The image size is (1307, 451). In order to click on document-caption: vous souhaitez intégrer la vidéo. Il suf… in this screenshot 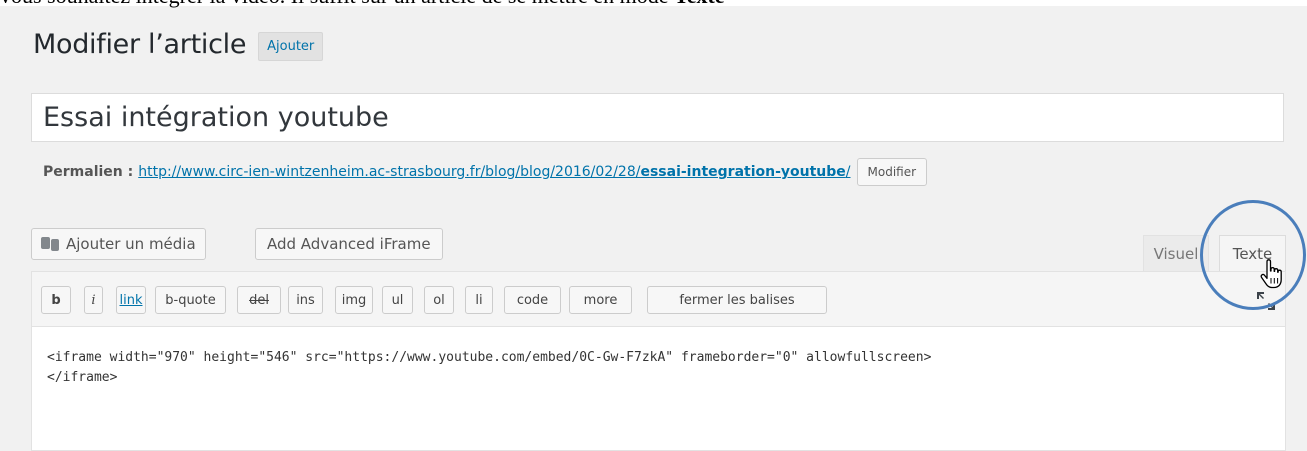, I will do `click(653, 4)`.